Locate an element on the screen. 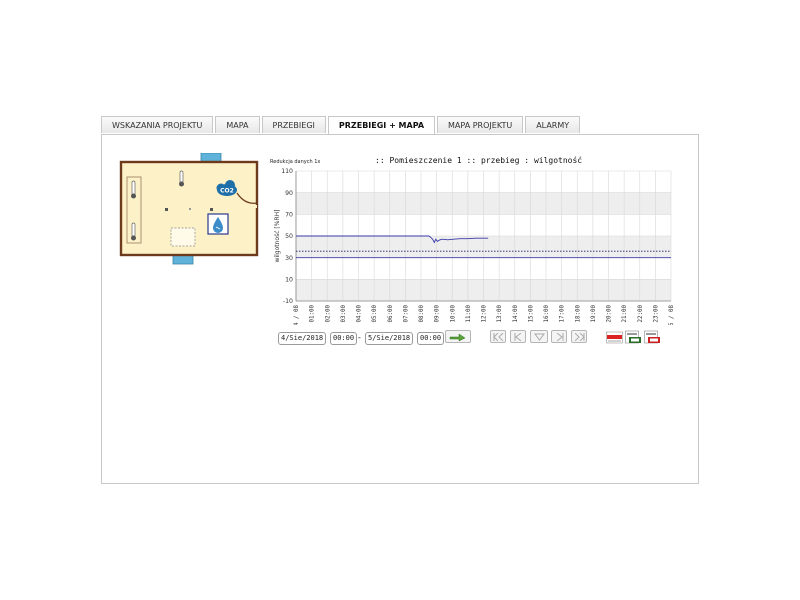  time-to-input: 00:00 is located at coordinates (431, 338).